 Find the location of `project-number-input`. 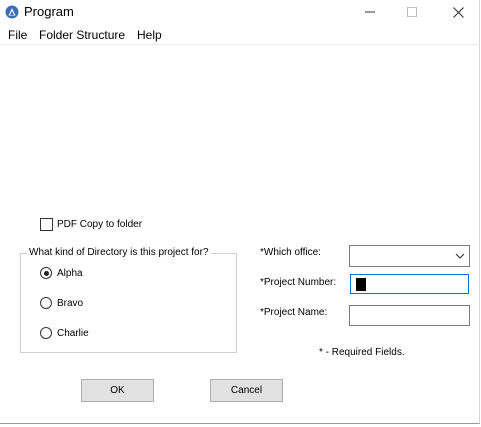

project-number-input is located at coordinates (409, 284).